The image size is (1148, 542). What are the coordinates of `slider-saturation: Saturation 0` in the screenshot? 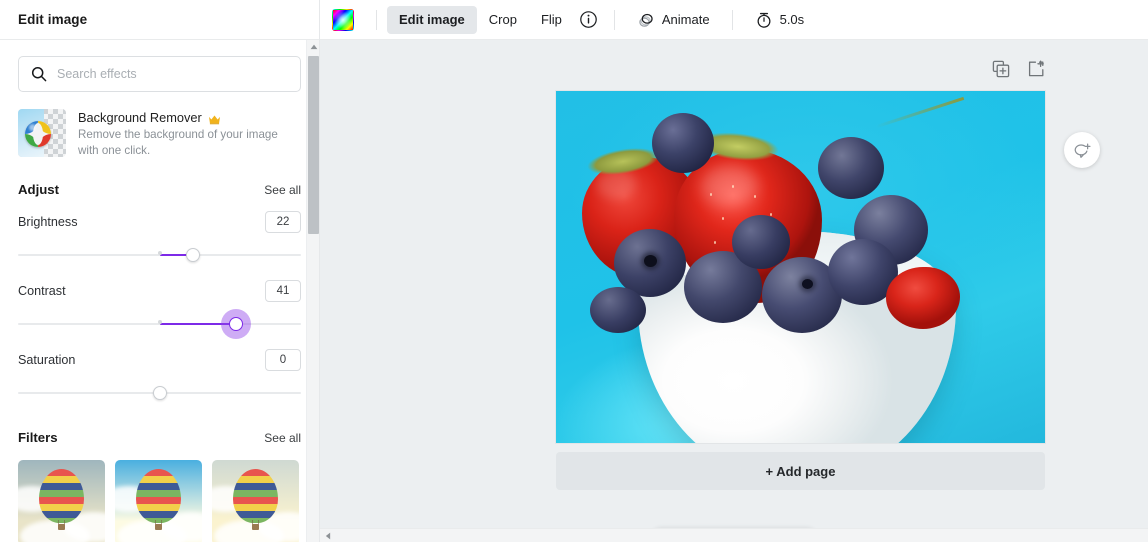 It's located at (159, 376).